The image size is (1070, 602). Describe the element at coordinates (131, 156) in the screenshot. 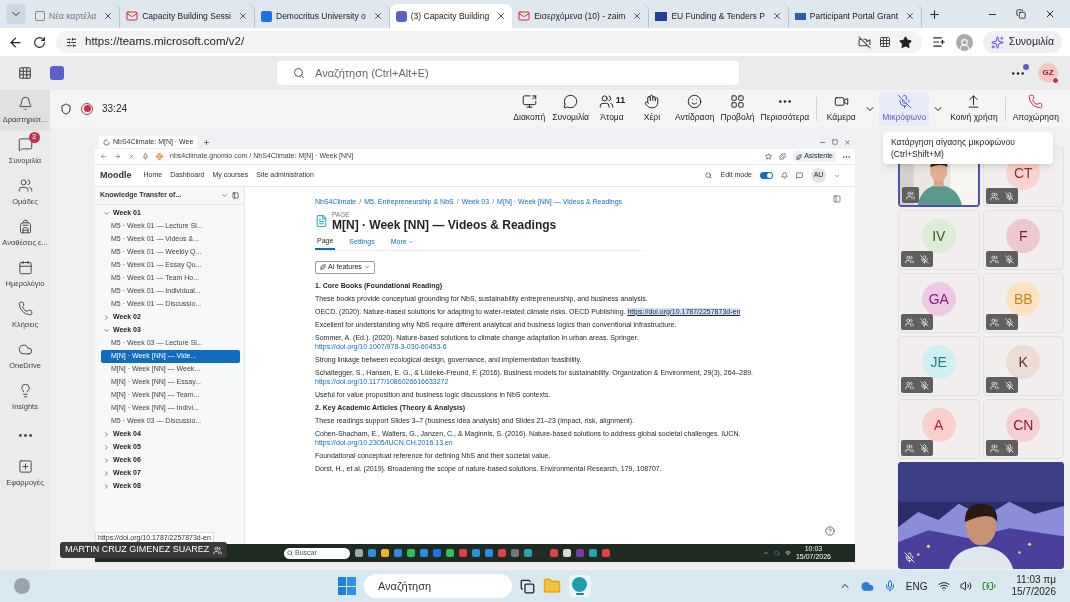

I see `stop-icon` at that location.